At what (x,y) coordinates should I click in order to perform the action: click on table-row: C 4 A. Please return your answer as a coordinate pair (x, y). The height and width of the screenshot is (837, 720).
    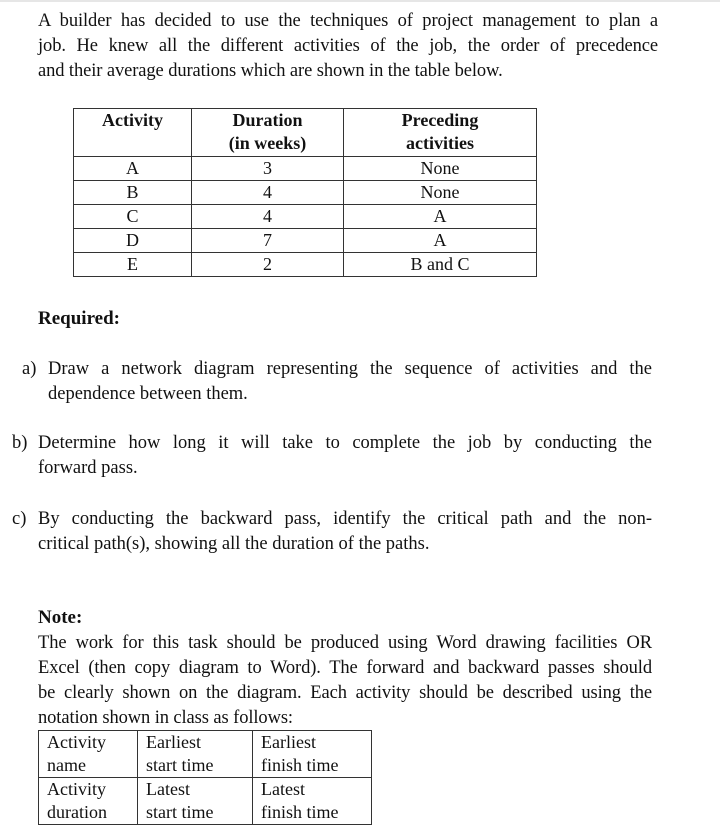
    Looking at the image, I should click on (305, 216).